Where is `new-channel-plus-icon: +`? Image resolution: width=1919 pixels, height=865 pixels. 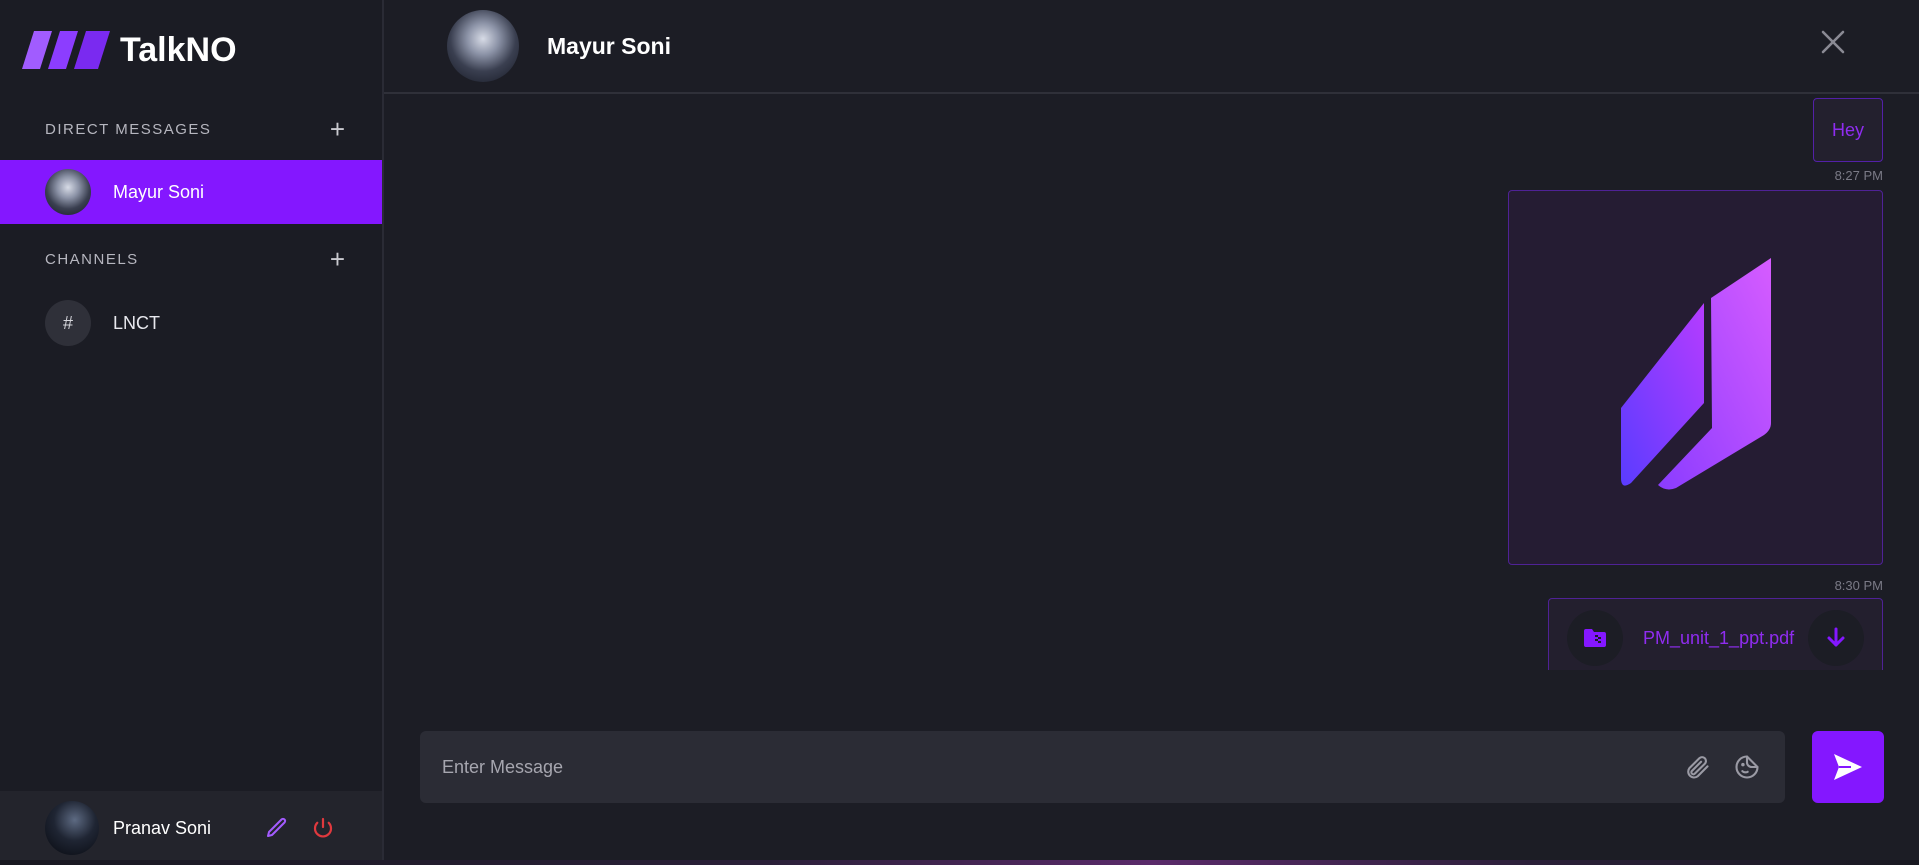 new-channel-plus-icon: + is located at coordinates (337, 259).